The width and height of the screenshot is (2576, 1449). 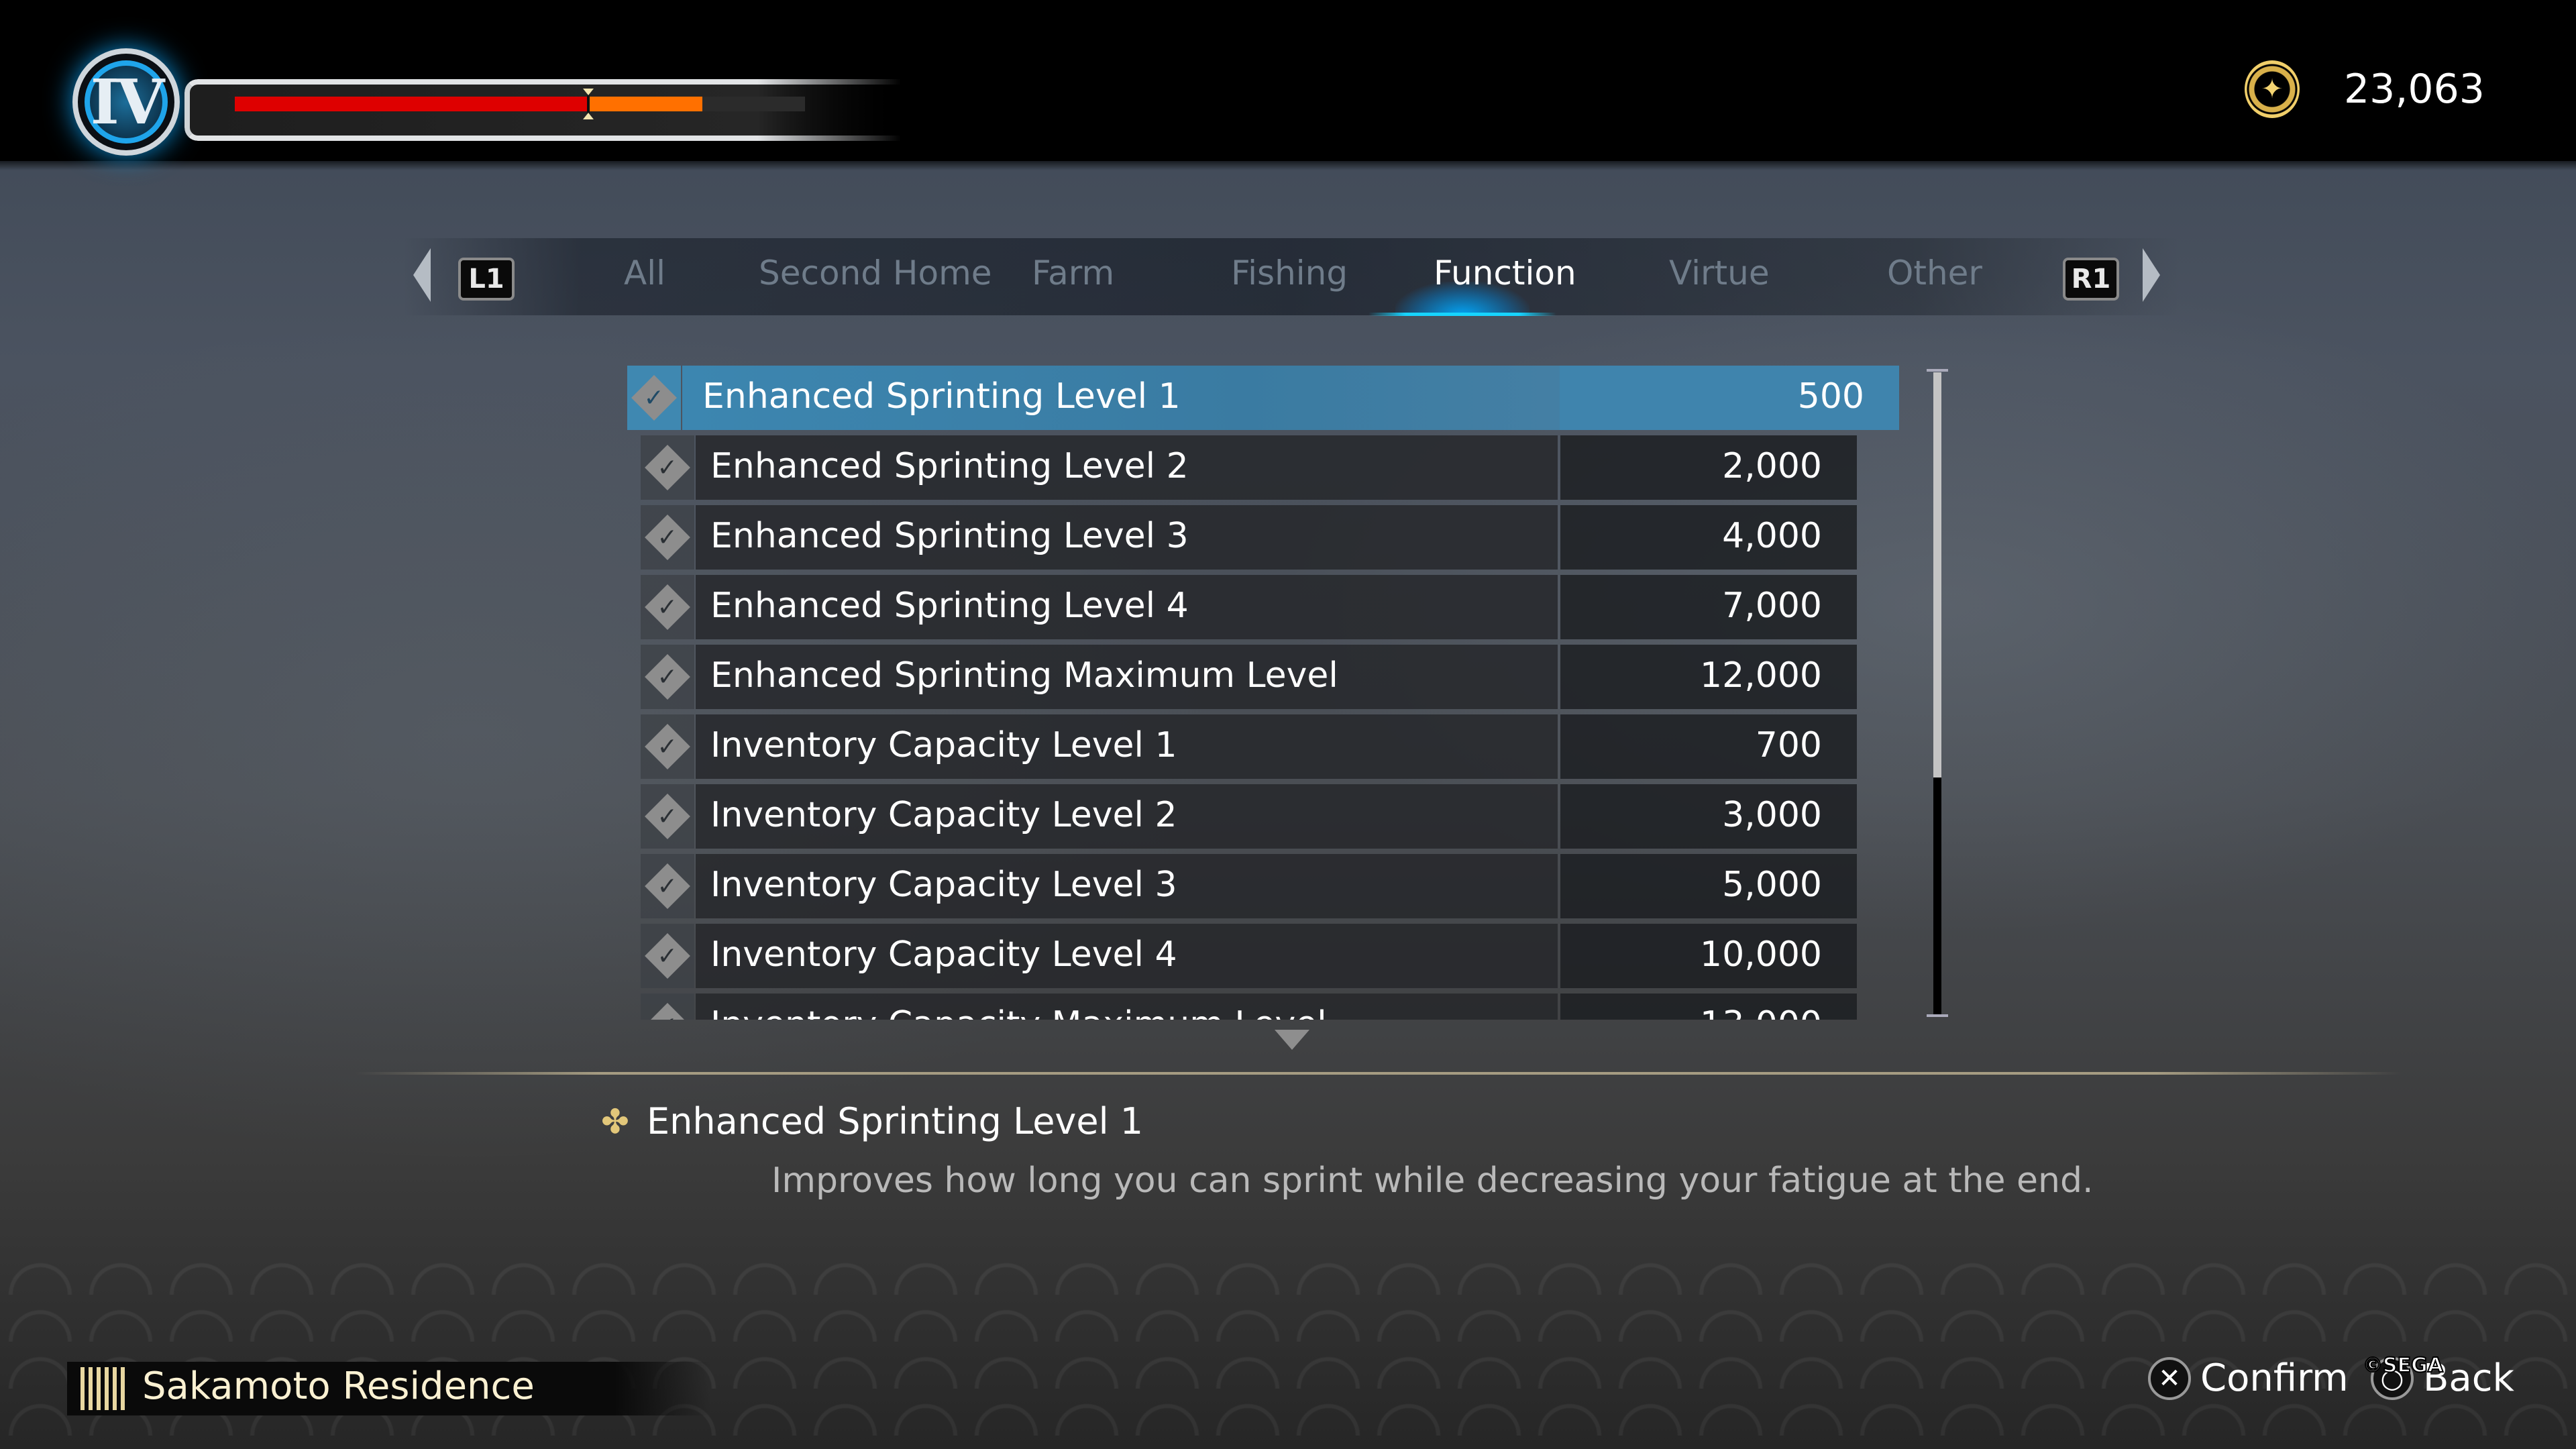 What do you see at coordinates (1788, 745) in the screenshot?
I see `item-price: 700` at bounding box center [1788, 745].